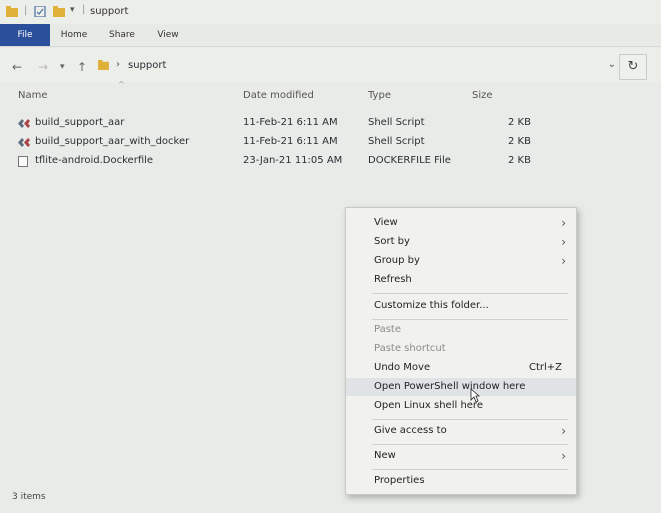  I want to click on refresh-button: ↻, so click(633, 67).